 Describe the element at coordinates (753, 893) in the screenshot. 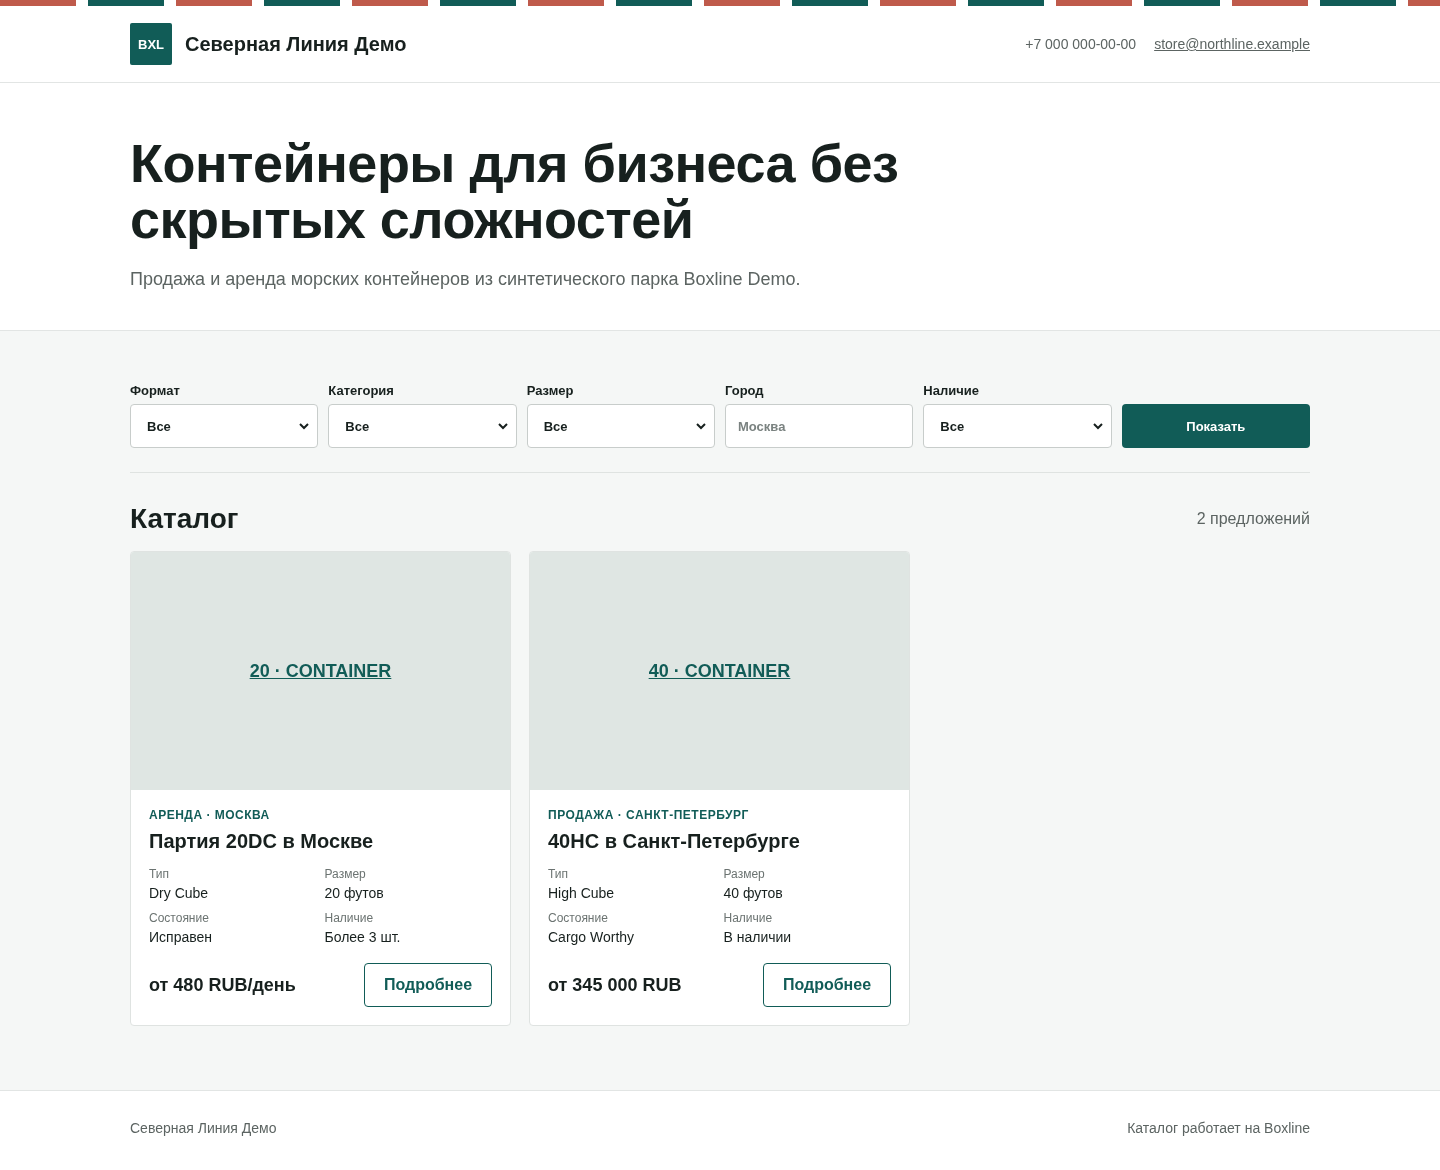

I see `spec-value: 40 футов` at that location.